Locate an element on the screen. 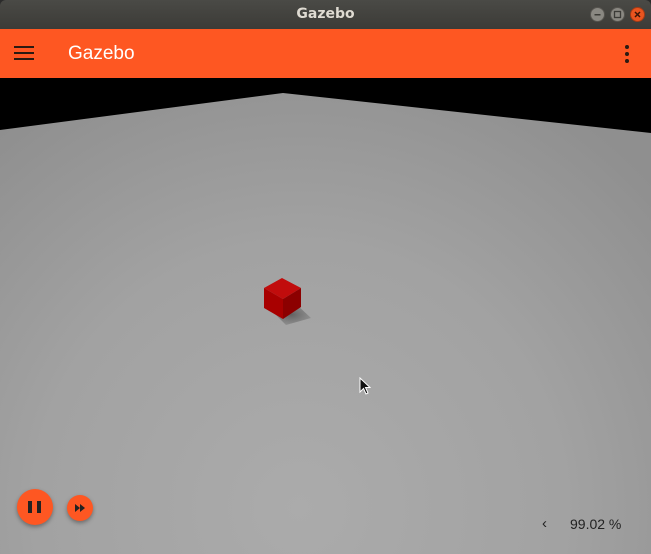 Image resolution: width=651 pixels, height=554 pixels. chevron-left-icon: ‹ is located at coordinates (548, 524).